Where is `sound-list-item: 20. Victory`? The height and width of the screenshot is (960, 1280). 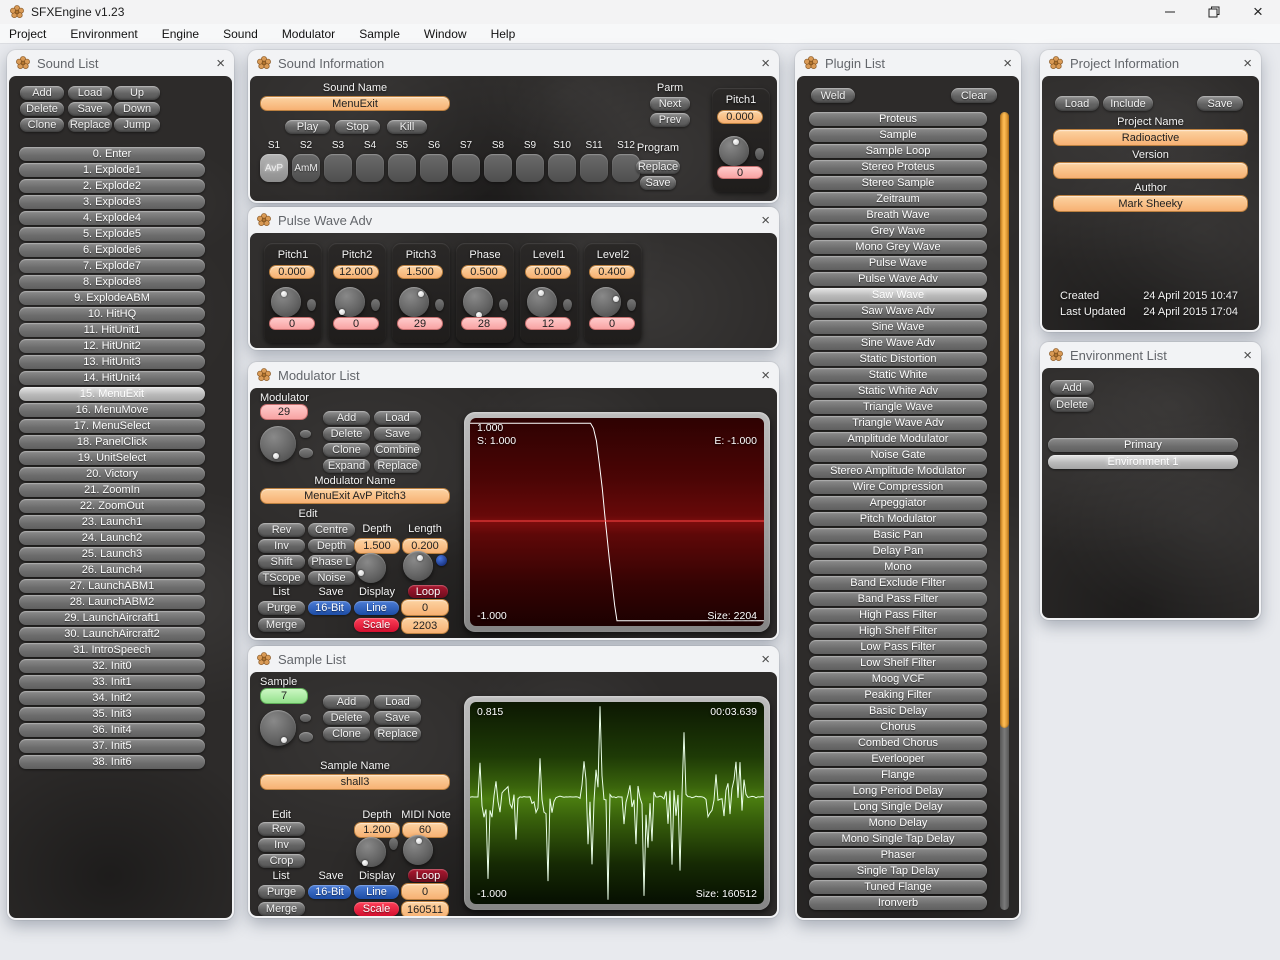 sound-list-item: 20. Victory is located at coordinates (112, 474).